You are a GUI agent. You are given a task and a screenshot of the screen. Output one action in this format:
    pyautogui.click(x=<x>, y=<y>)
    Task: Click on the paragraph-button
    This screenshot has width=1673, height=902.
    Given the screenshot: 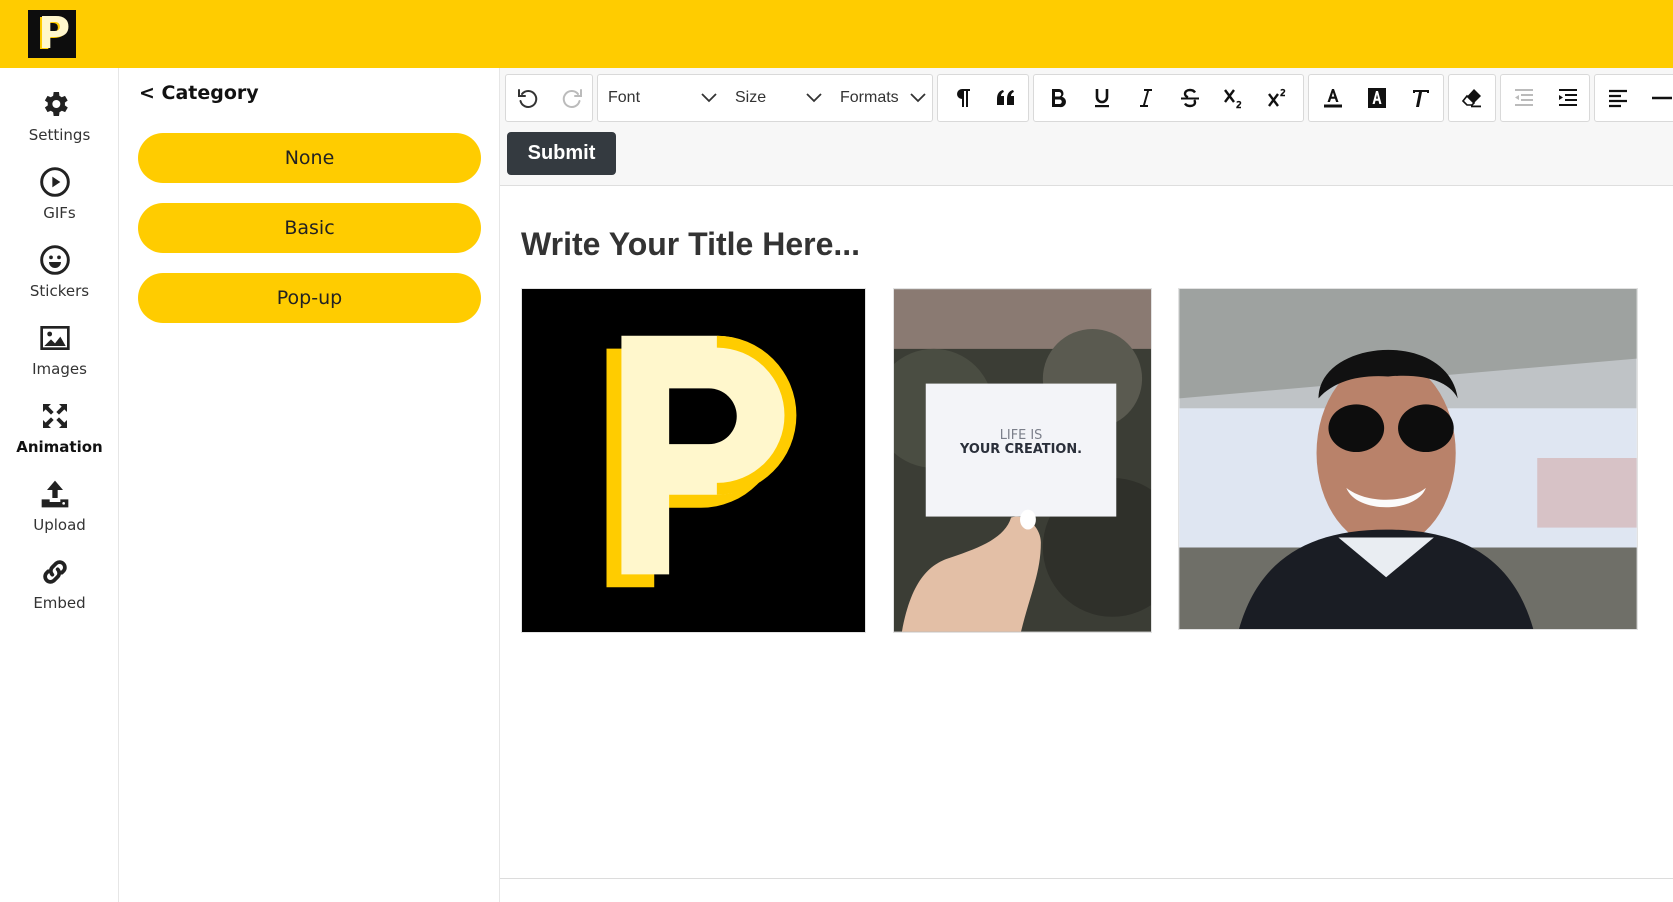 What is the action you would take?
    pyautogui.click(x=962, y=98)
    